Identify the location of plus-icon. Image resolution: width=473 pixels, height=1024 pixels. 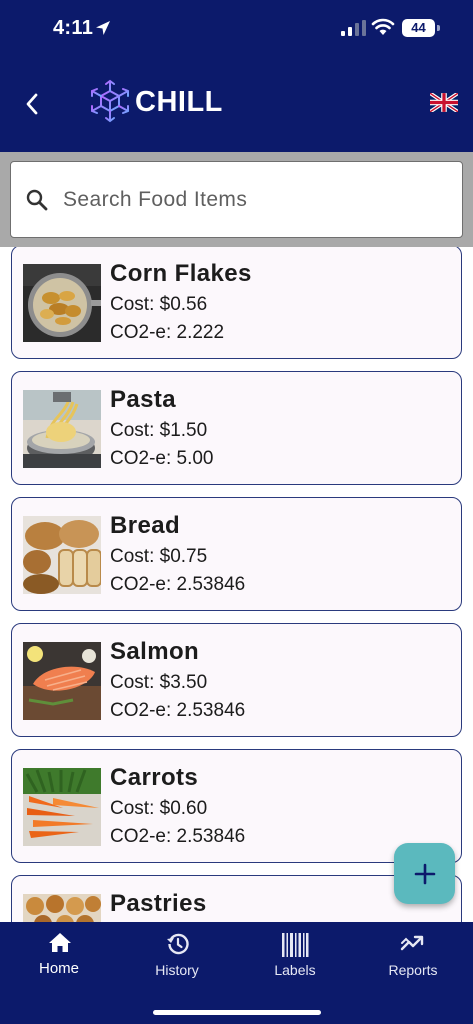
(424, 873).